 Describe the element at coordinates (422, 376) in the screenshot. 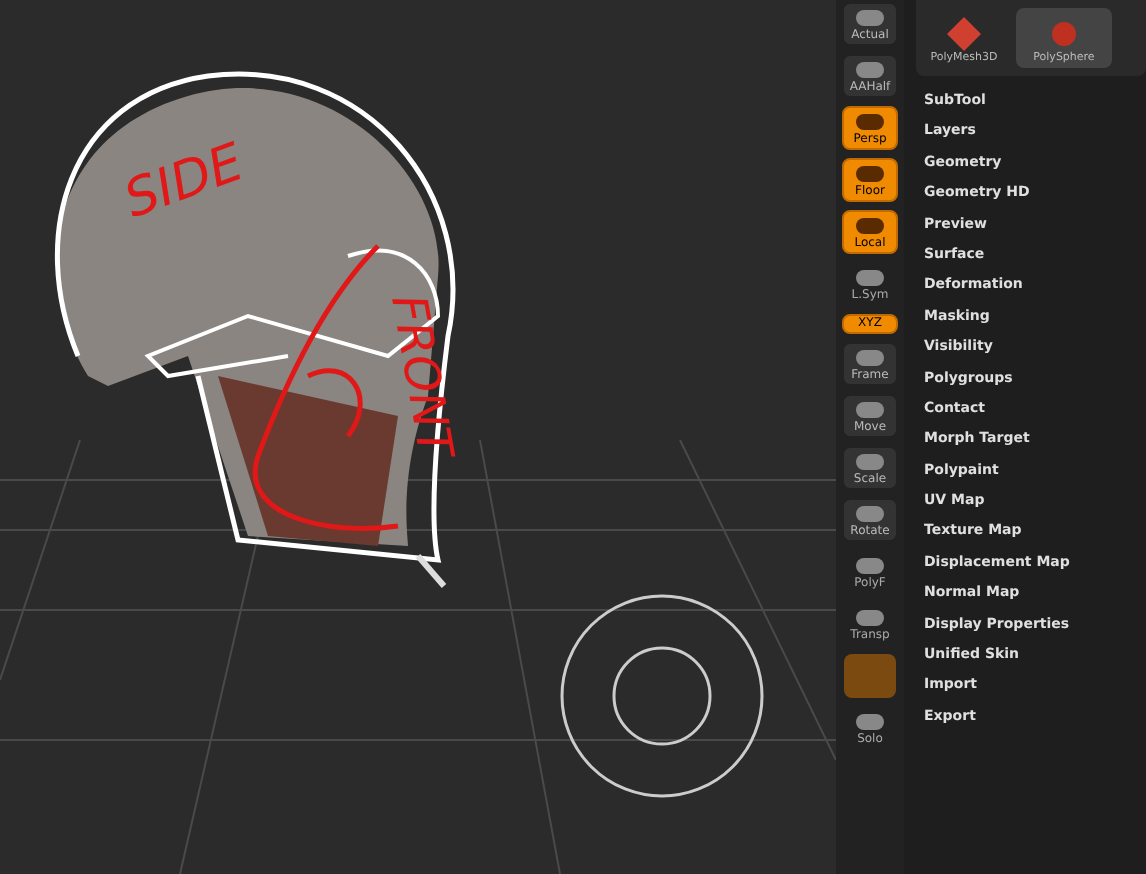

I see `sketch-annotation: FRONT` at that location.